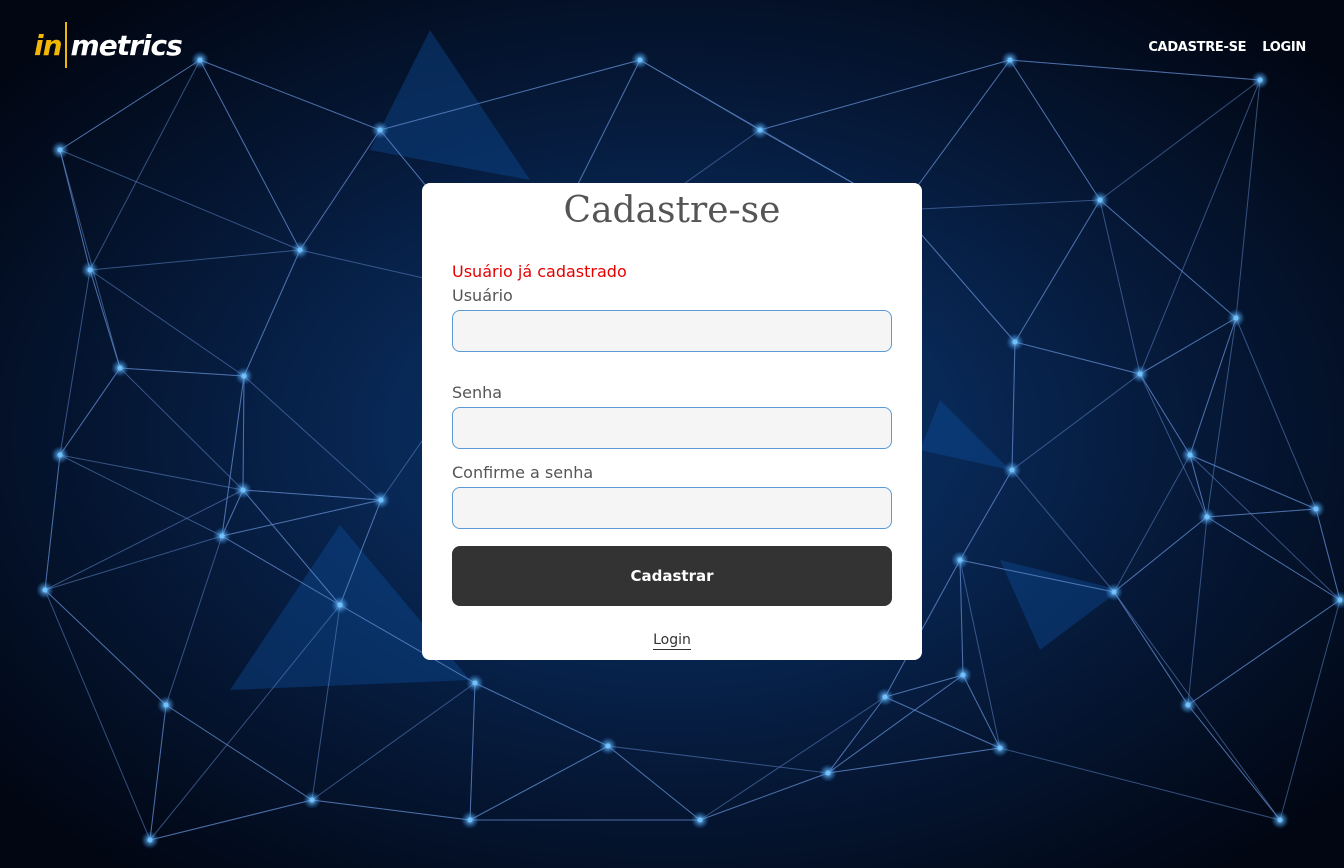 The image size is (1344, 868). Describe the element at coordinates (482, 295) in the screenshot. I see `username-label: Usuário` at that location.